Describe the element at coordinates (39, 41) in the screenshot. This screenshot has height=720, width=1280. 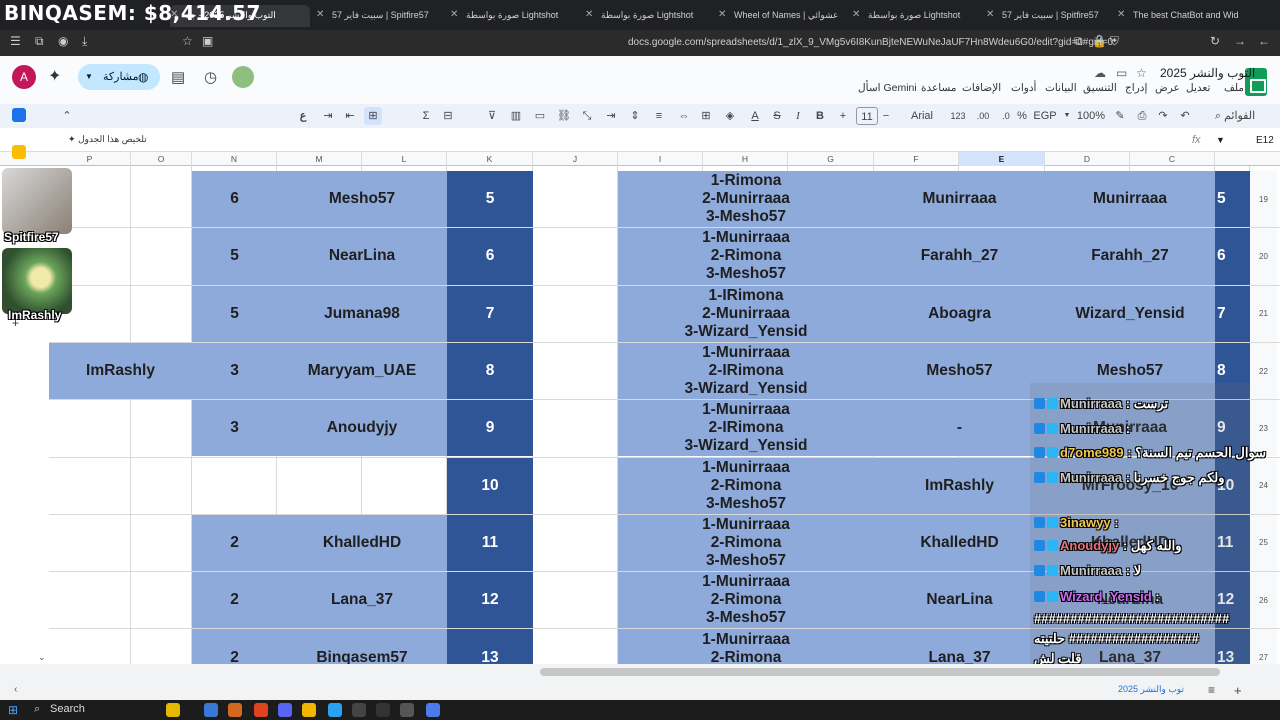
I see `extensions-icon: ⧉` at that location.